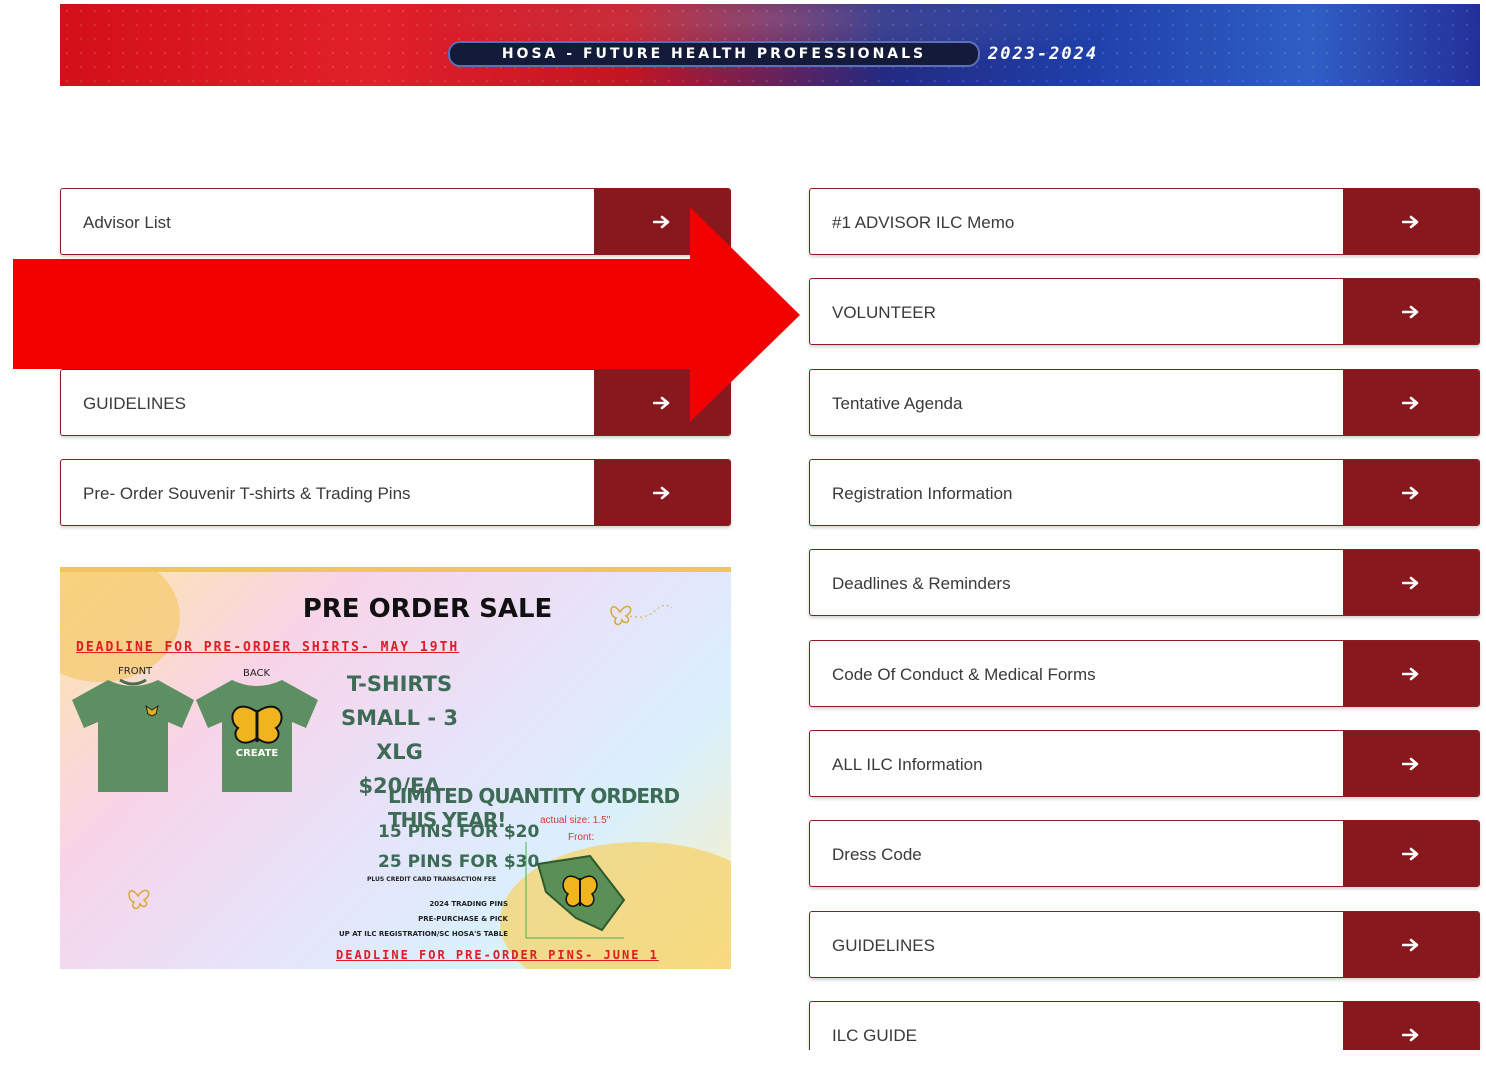 The image size is (1486, 1068). Describe the element at coordinates (423, 934) in the screenshot. I see `trading-pins-line: UP AT ILC REGISTRATION/SC HOSA'S TABLE` at that location.